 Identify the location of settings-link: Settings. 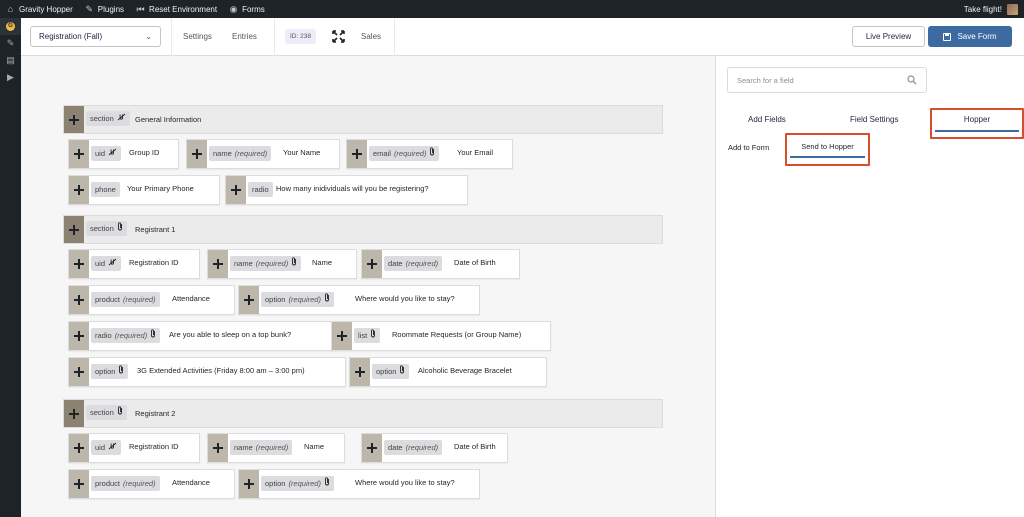
(197, 36).